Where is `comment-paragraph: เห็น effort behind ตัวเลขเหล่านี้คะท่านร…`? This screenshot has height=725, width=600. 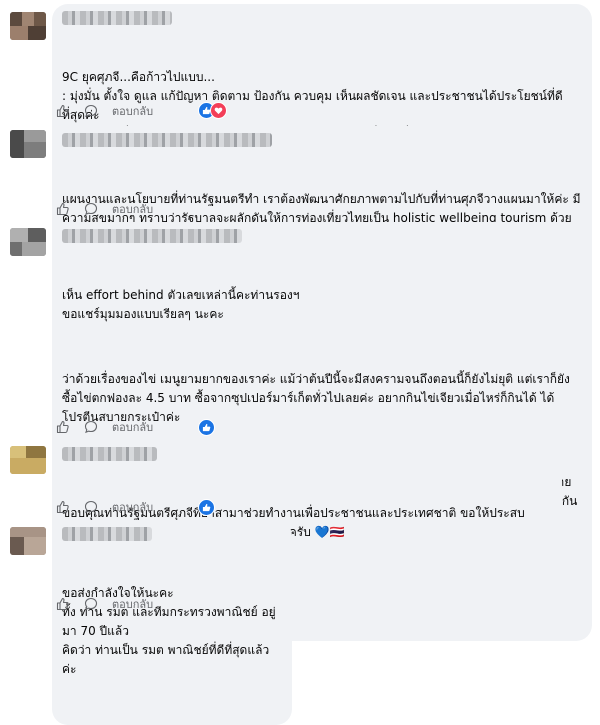 comment-paragraph: เห็น effort behind ตัวเลขเหล่านี้คะท่านร… is located at coordinates (181, 304).